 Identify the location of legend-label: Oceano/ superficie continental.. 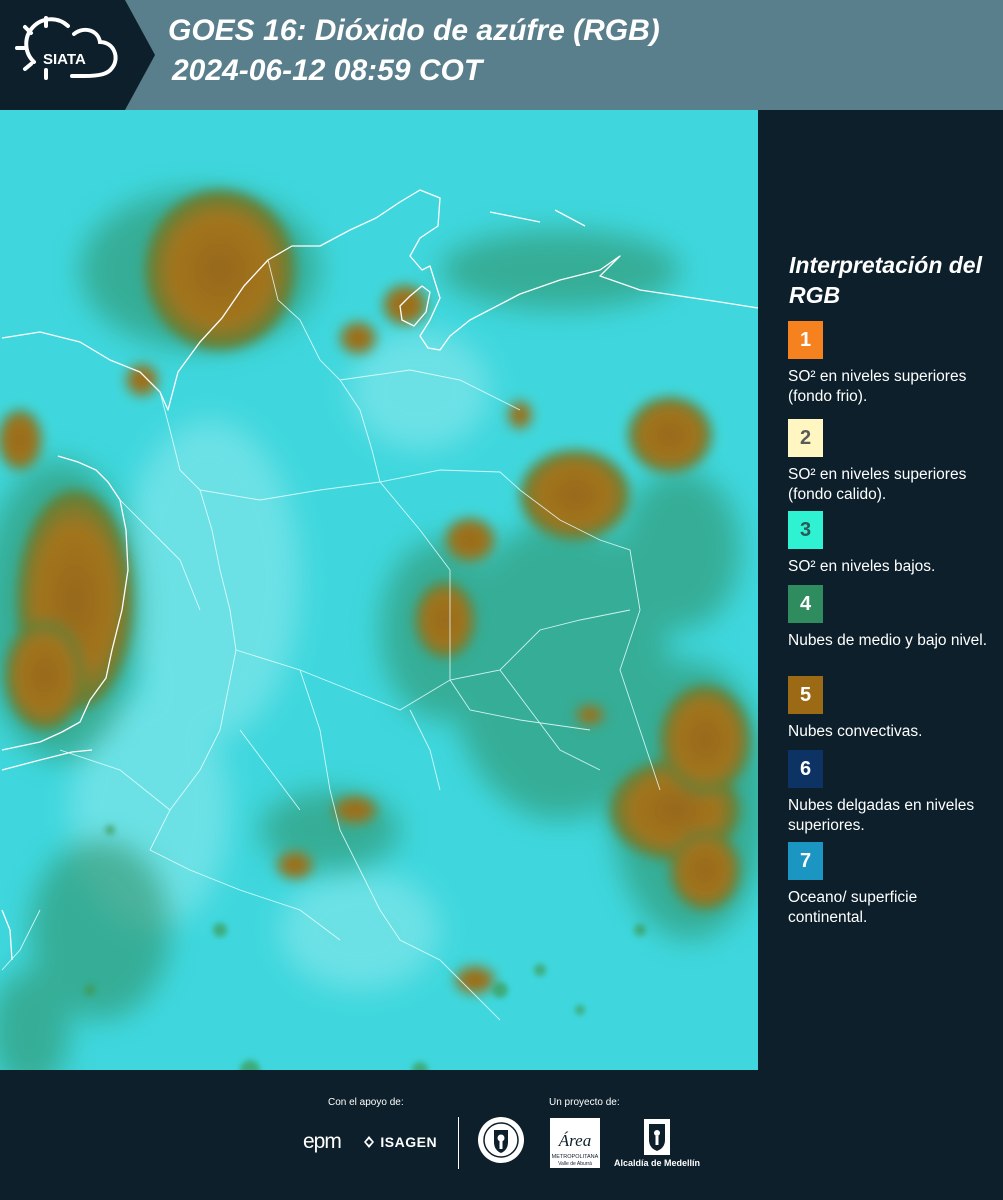
(853, 907).